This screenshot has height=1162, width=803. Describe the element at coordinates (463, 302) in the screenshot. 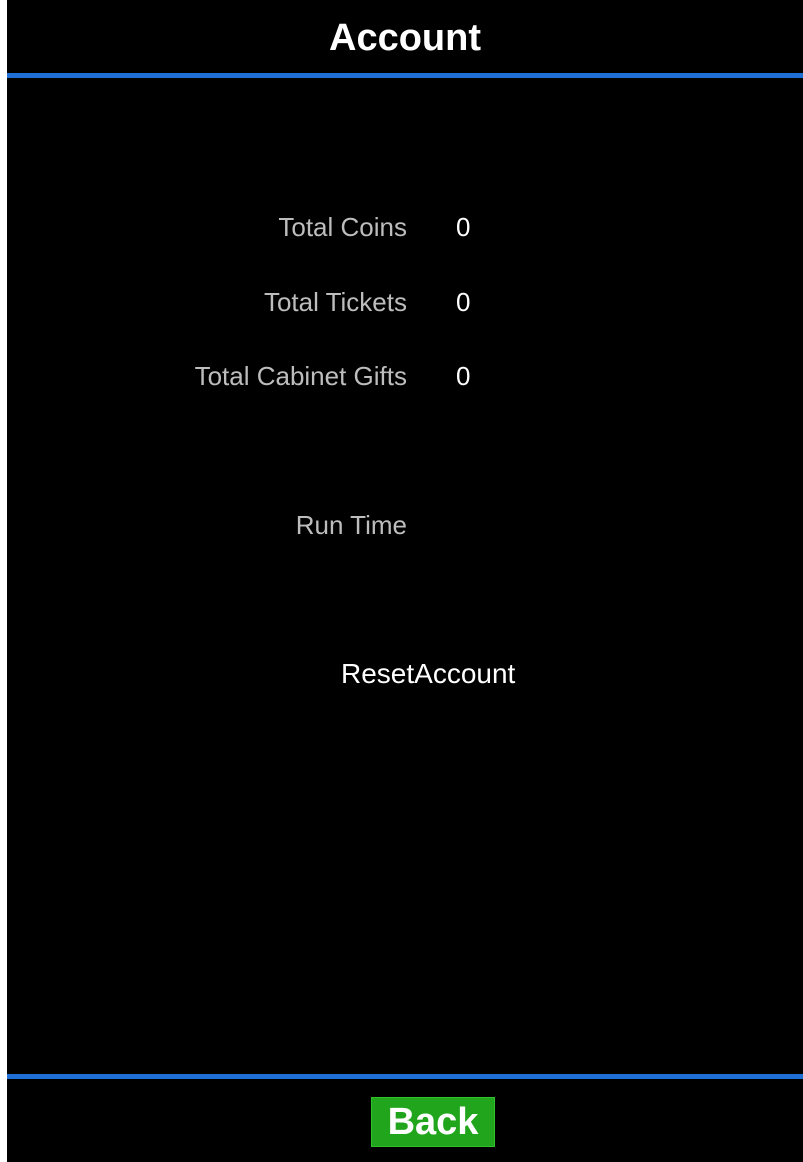

I see `total-tickets-value: 0` at that location.